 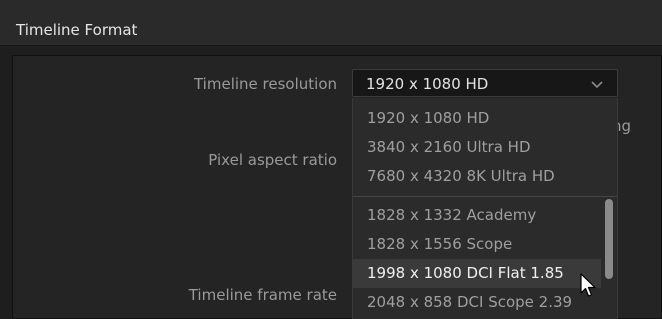 What do you see at coordinates (477, 118) in the screenshot?
I see `option-1920x1080-hd: 1920 x 1080 HD` at bounding box center [477, 118].